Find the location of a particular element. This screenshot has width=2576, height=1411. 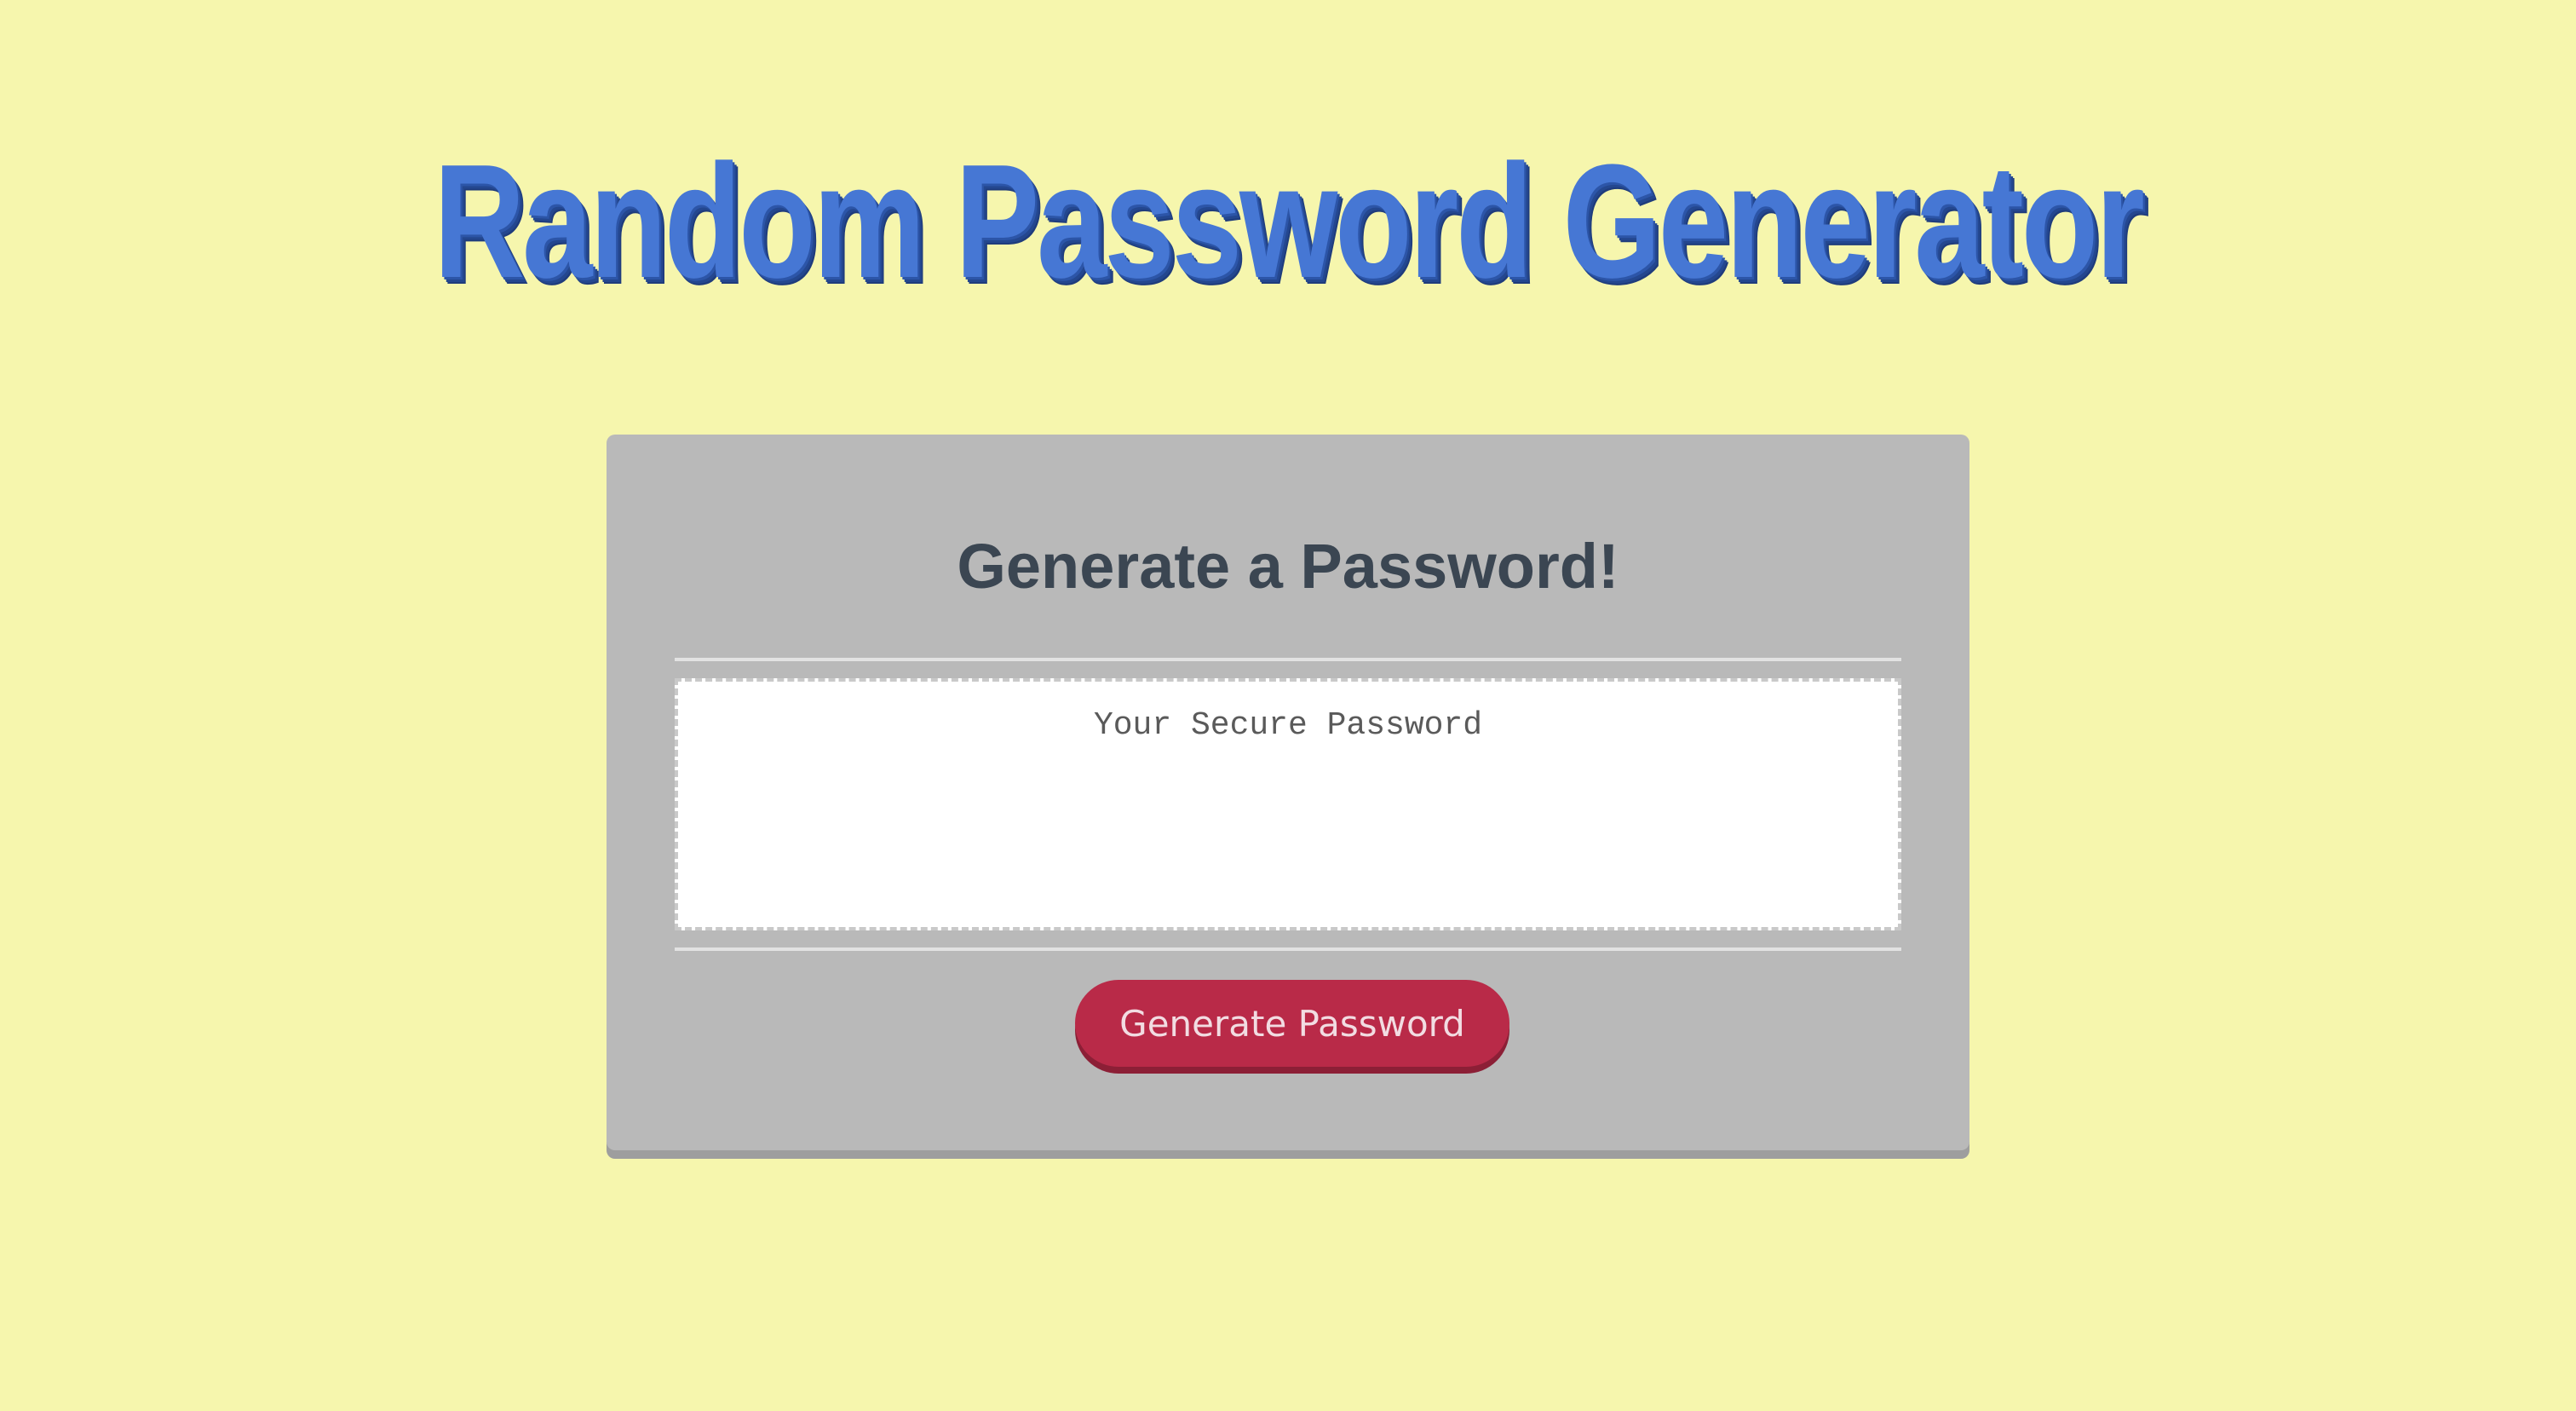

top-divider is located at coordinates (1288, 659).